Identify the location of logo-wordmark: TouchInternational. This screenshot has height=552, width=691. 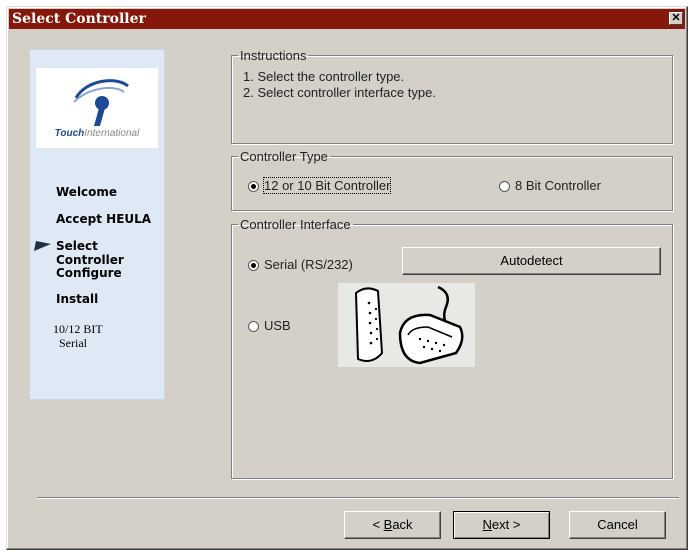
(97, 133).